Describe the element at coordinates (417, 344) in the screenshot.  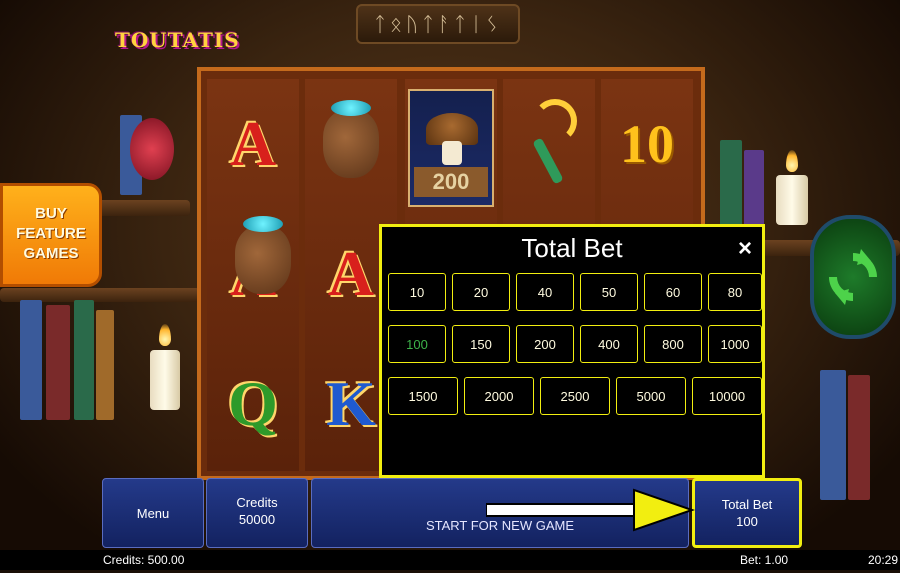
I see `bet-option-selected: 100` at that location.